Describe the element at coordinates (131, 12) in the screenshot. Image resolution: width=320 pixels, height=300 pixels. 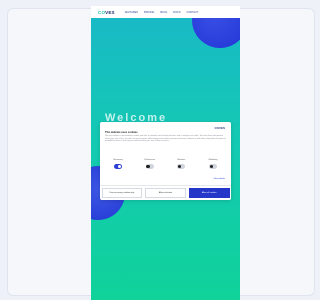
I see `nav-link-features: FEATURES` at that location.